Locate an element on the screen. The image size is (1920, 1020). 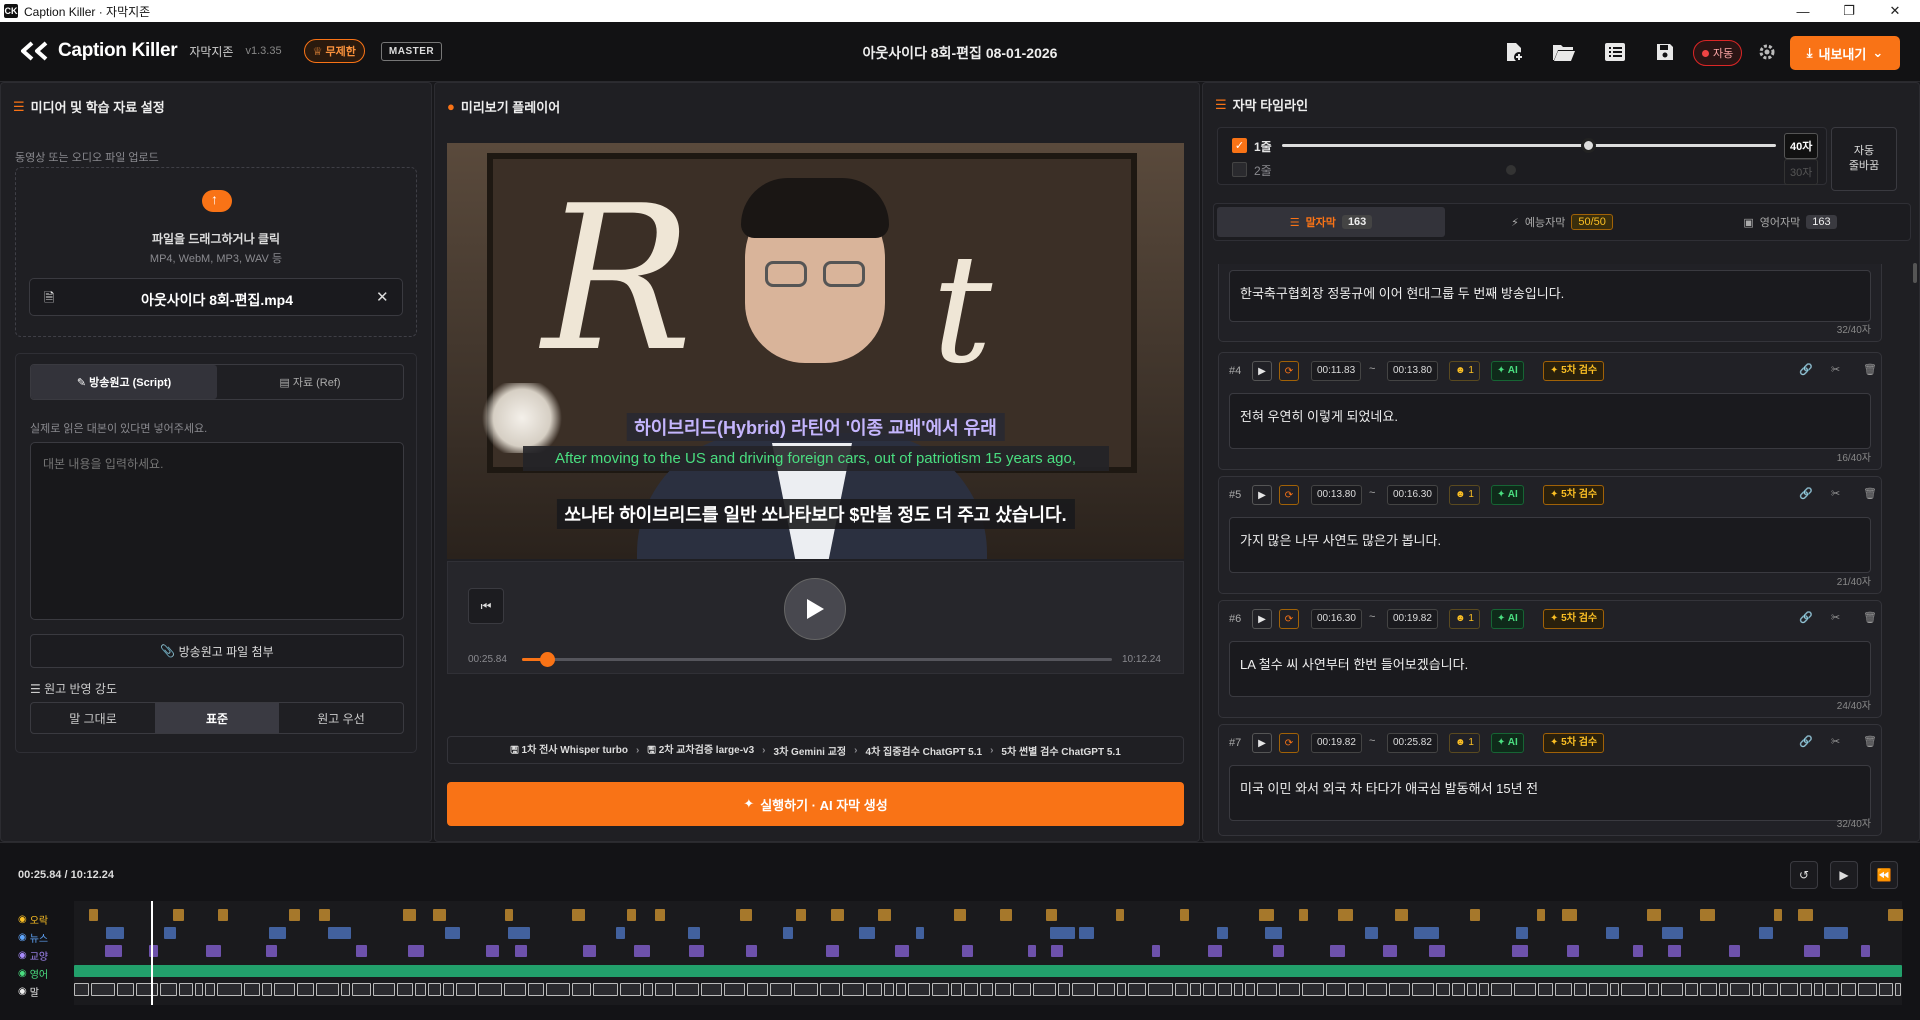
track-label-speech: ◉ 말 is located at coordinates (28, 991).